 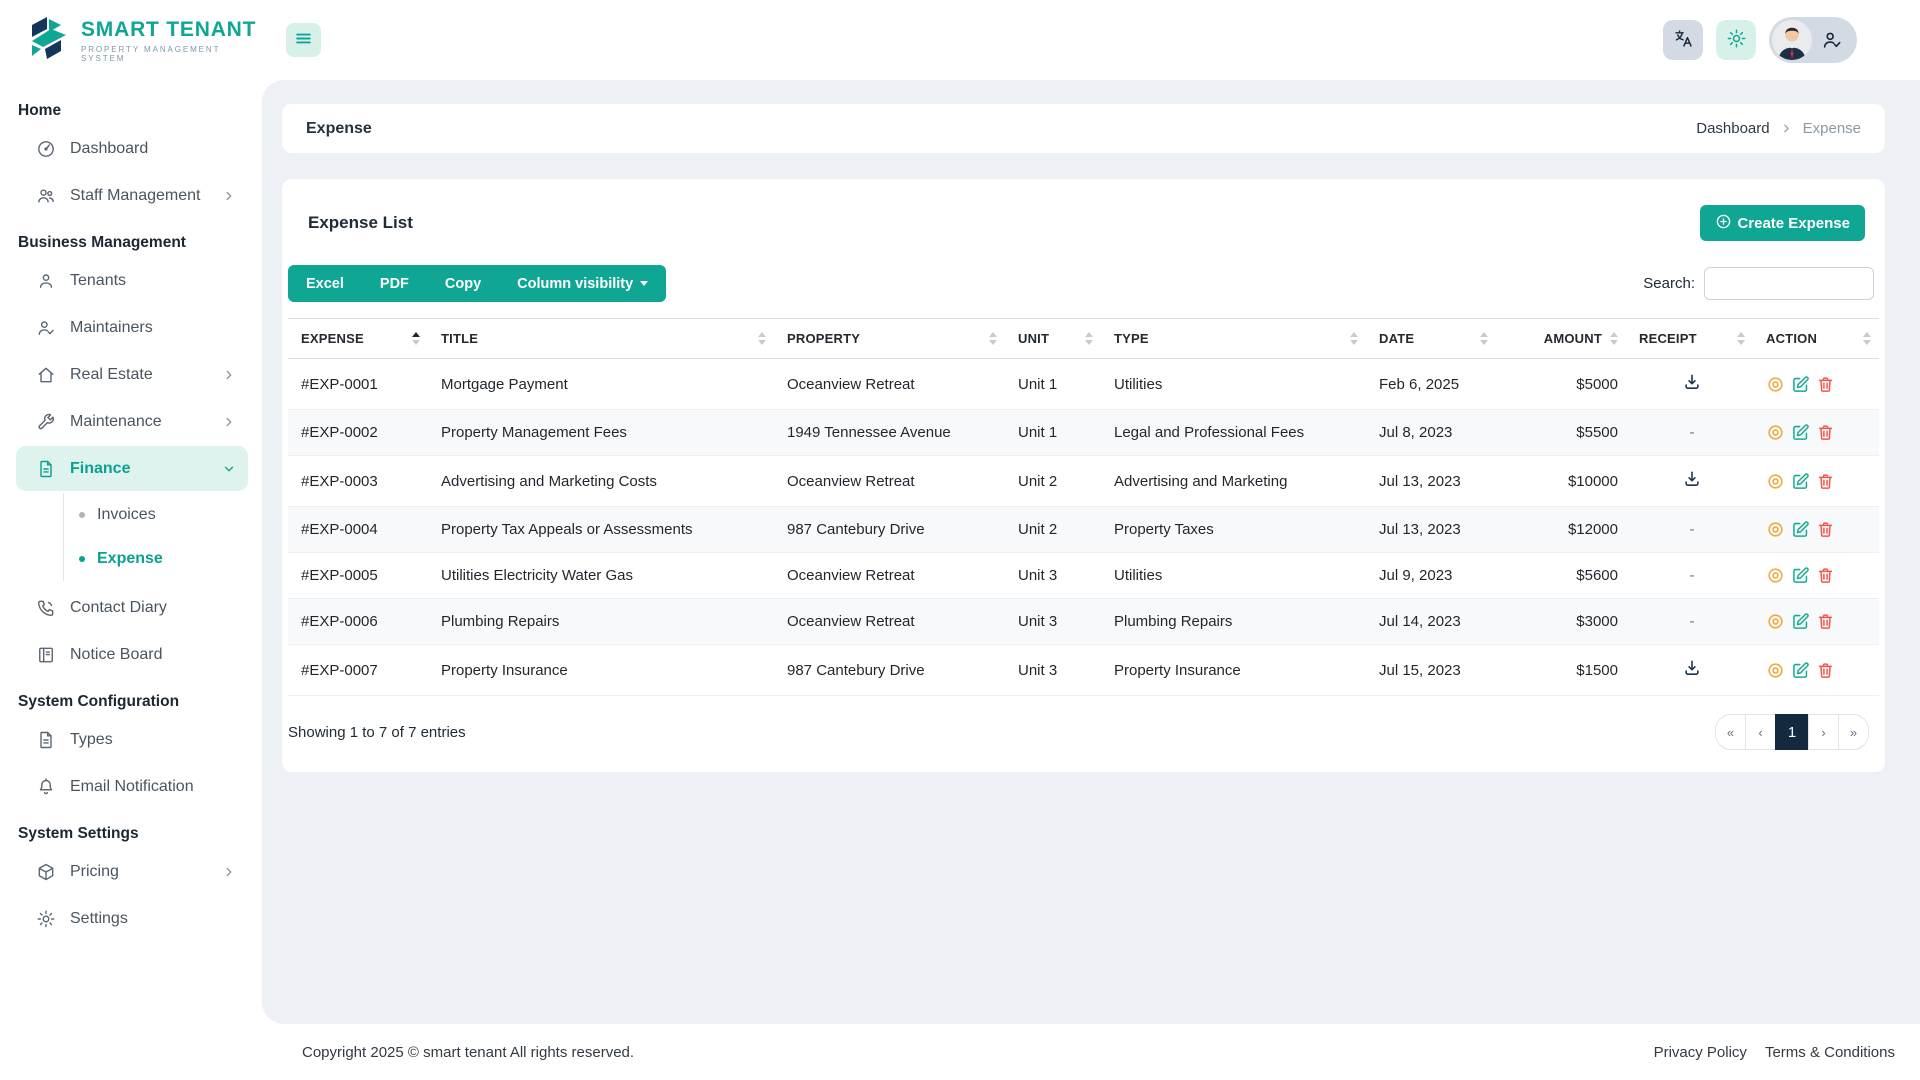 I want to click on sidebar-item-dashboard: Dashboard, so click(x=132, y=148).